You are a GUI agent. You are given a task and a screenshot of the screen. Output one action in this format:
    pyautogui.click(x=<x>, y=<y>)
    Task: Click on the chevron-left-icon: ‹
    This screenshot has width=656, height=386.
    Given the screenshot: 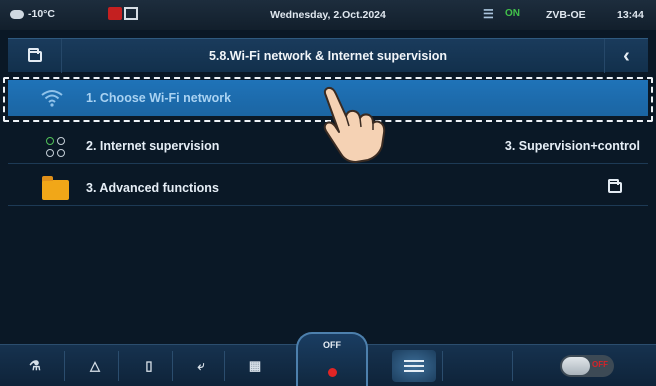 What is the action you would take?
    pyautogui.click(x=626, y=56)
    